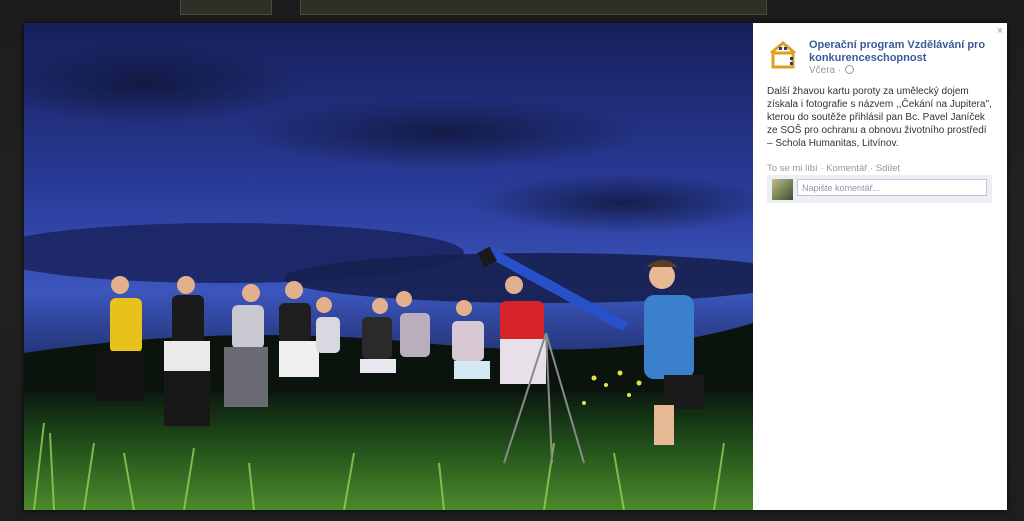 This screenshot has width=1024, height=521. I want to click on globe-icon, so click(850, 69).